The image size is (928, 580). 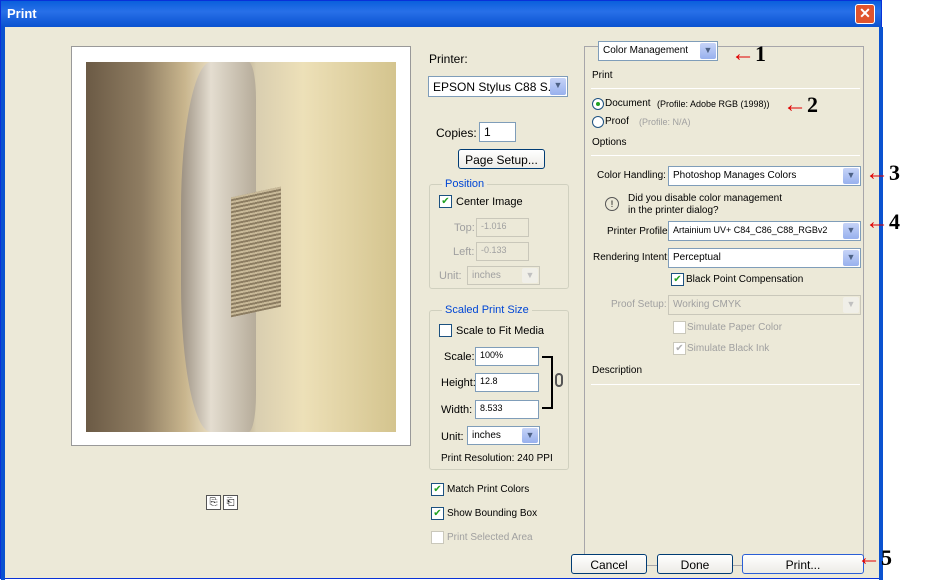 What do you see at coordinates (486, 275) in the screenshot?
I see `position-unit-value: inches` at bounding box center [486, 275].